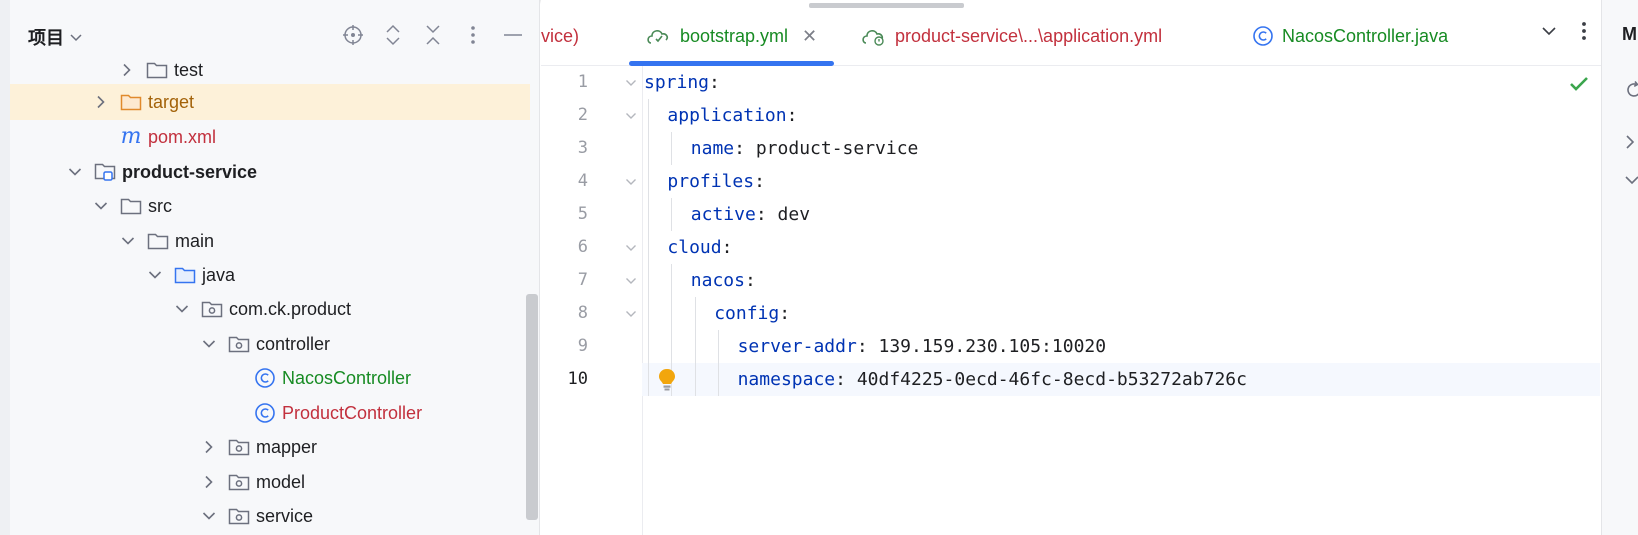 This screenshot has width=1638, height=535. I want to click on tab-bootstrap-yml: bootstrap.yml ✕, so click(731, 42).